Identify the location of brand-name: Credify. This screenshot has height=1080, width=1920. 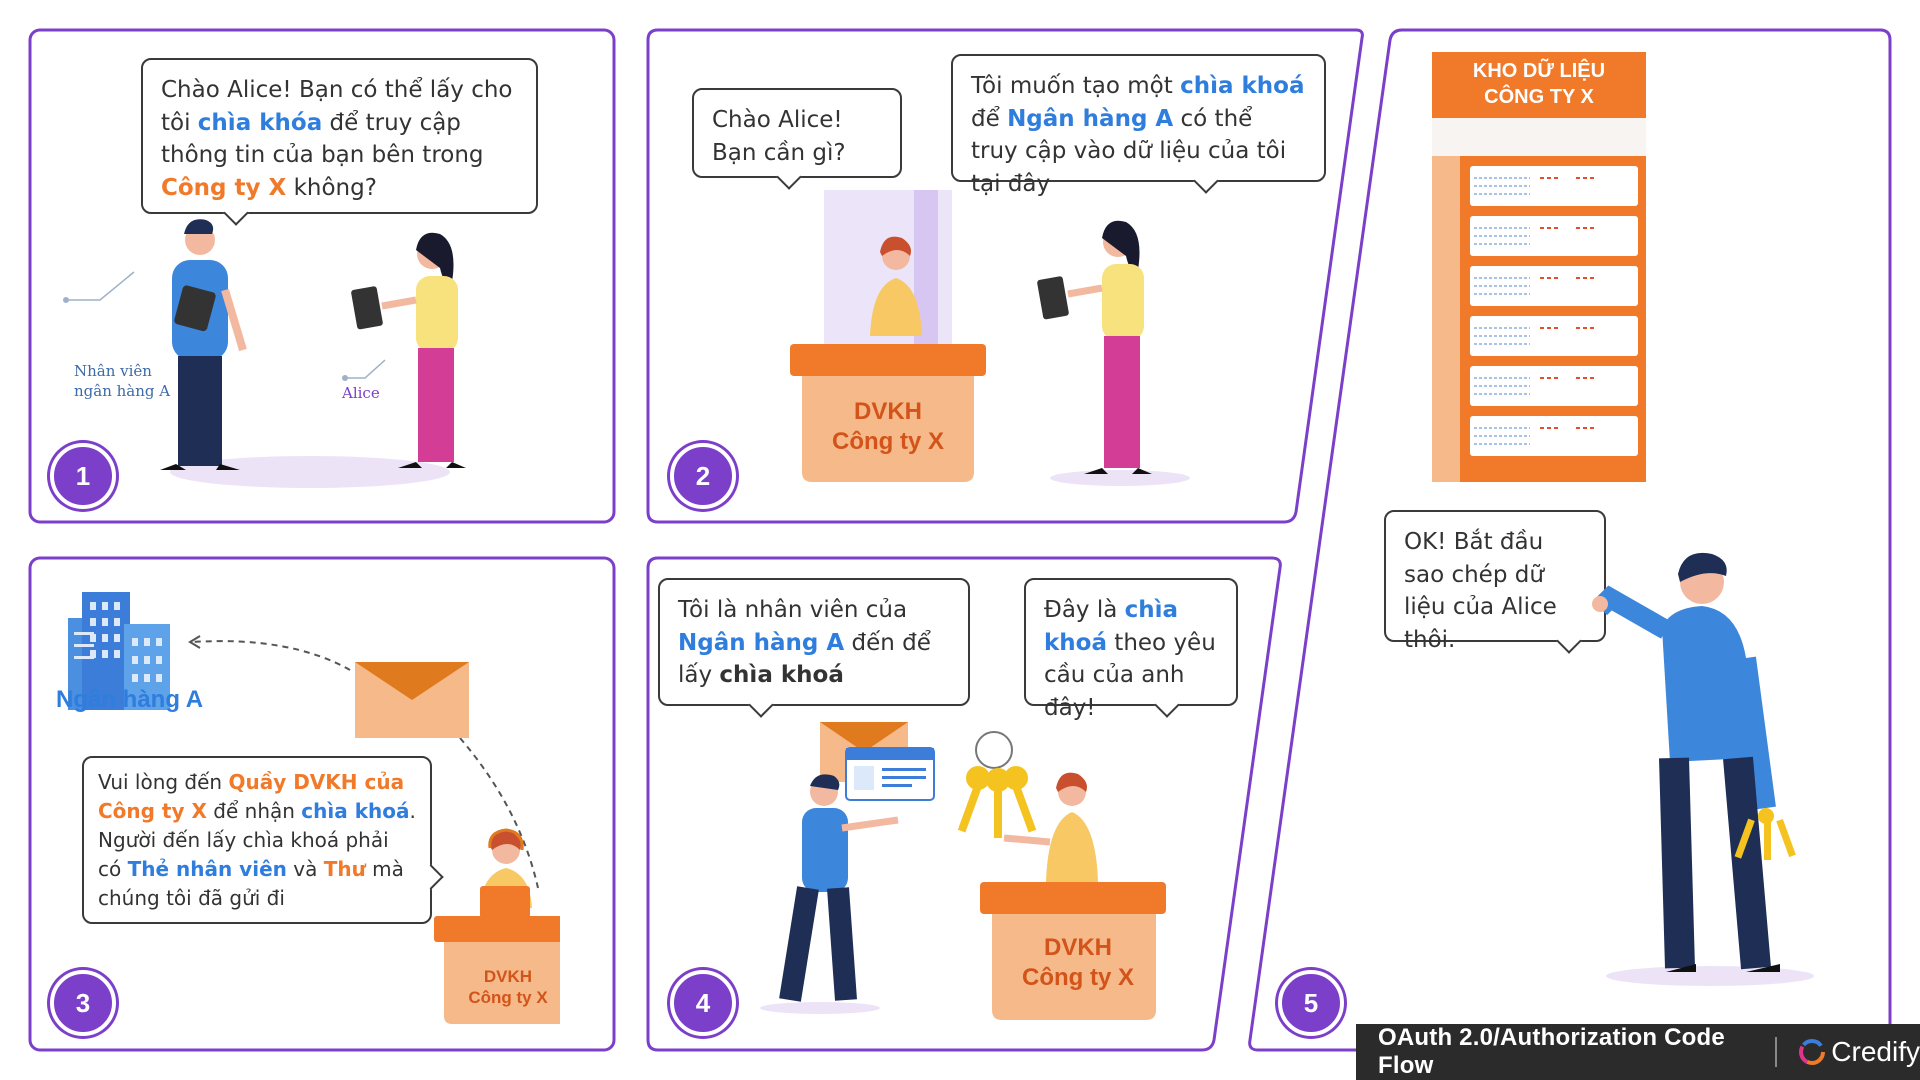
(1875, 1051).